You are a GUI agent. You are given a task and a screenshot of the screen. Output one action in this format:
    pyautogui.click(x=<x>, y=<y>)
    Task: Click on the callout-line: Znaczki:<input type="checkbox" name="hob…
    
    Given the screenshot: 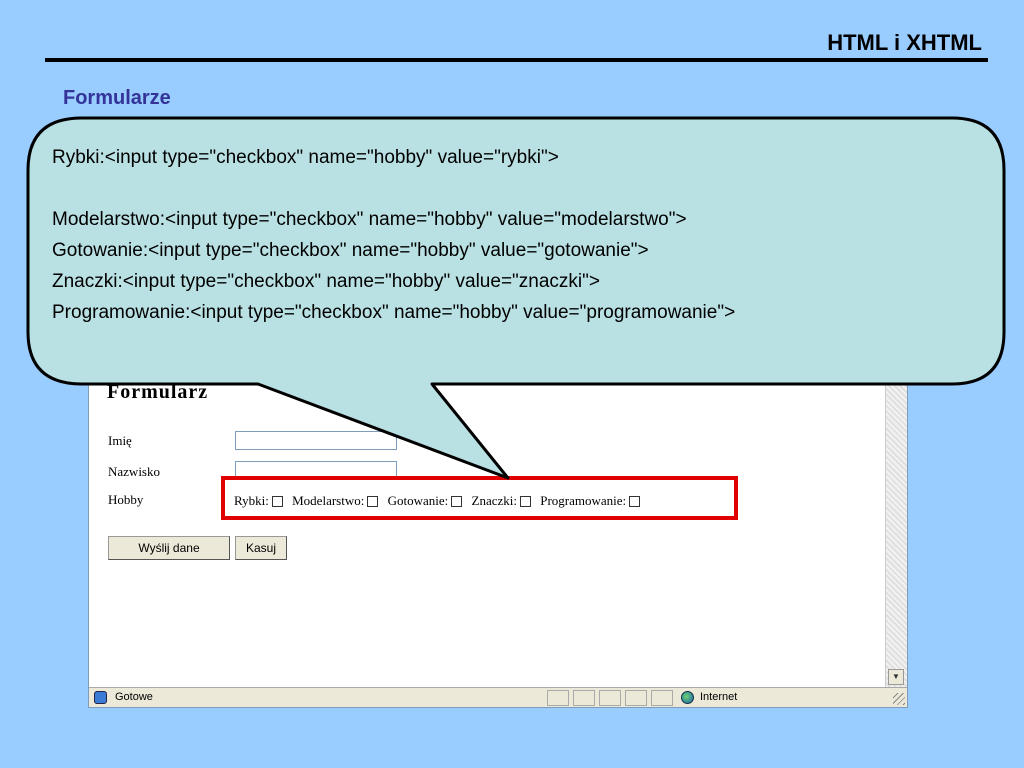 What is the action you would take?
    pyautogui.click(x=326, y=281)
    